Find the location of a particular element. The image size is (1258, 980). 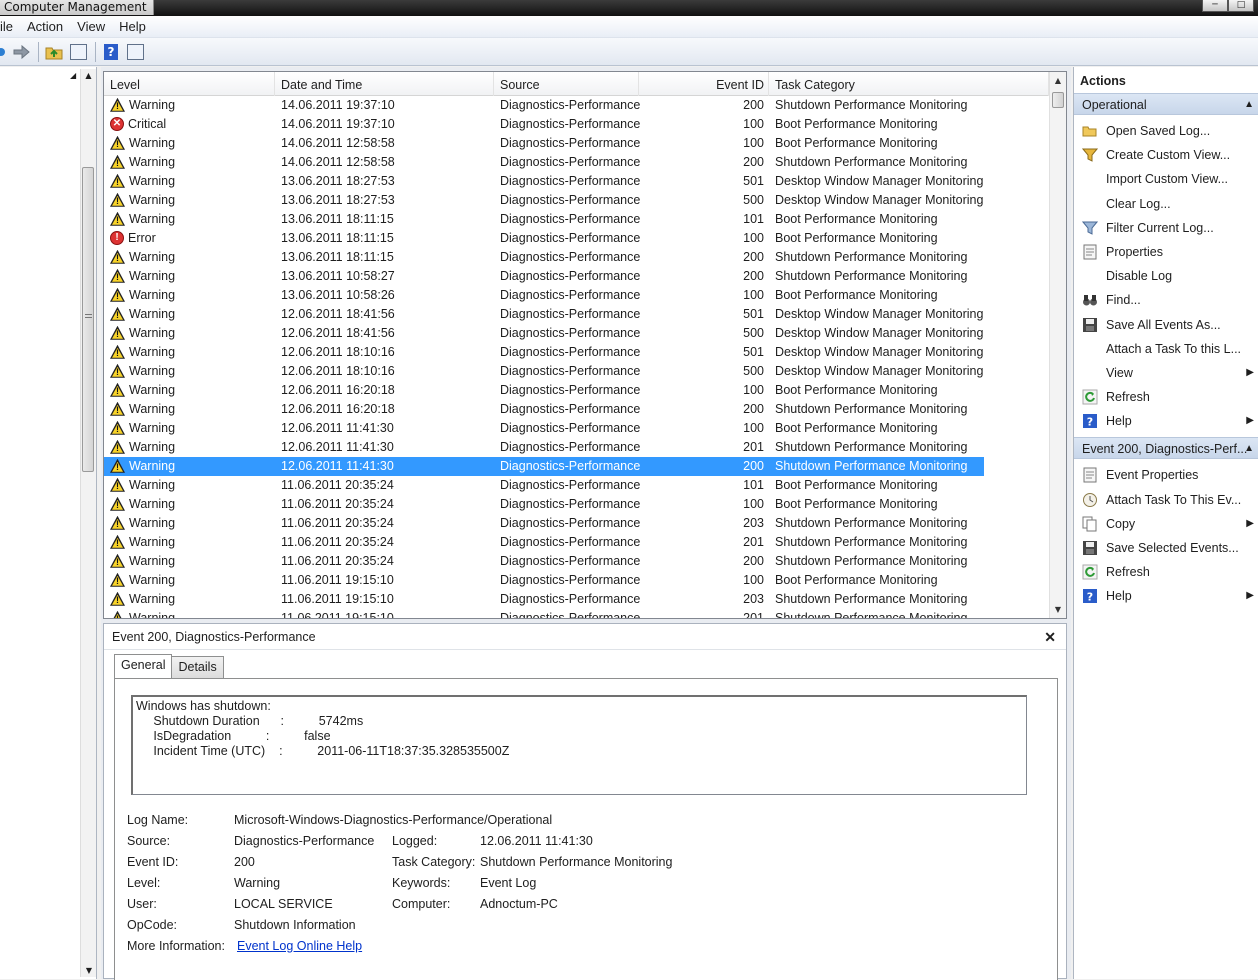

cell-date: 13.06.2011 18:11:15 is located at coordinates (337, 219).